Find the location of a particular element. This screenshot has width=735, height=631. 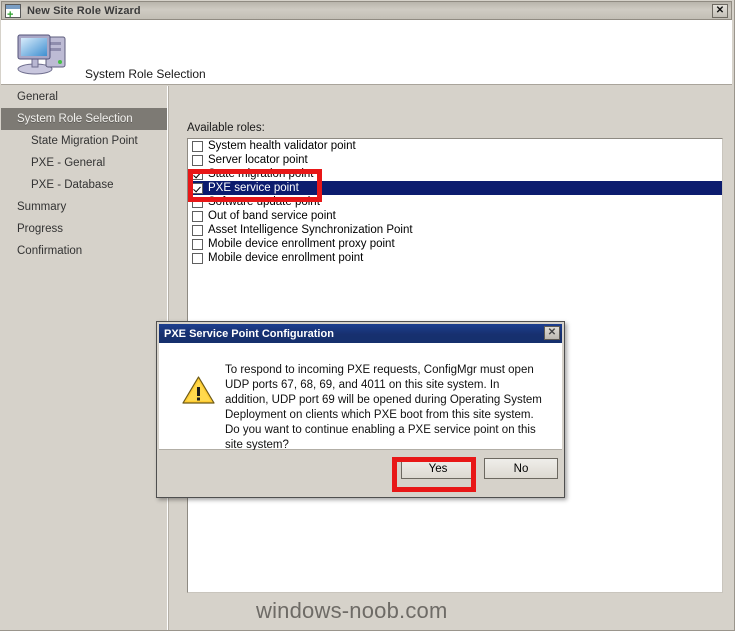

role-list-item-label: PXE service point is located at coordinates (253, 188).